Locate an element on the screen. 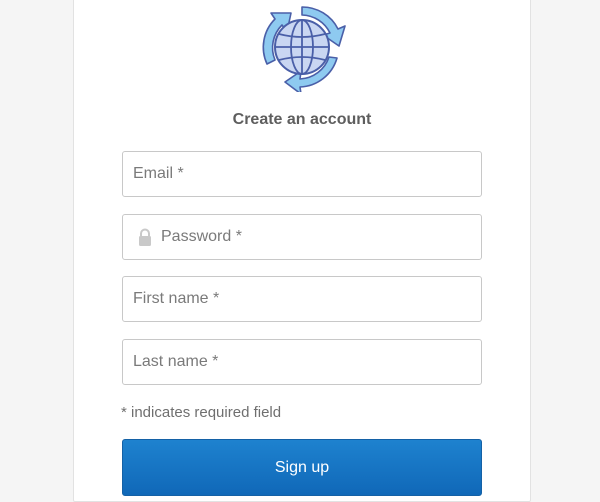 This screenshot has width=600, height=502. last-name-input is located at coordinates (307, 362).